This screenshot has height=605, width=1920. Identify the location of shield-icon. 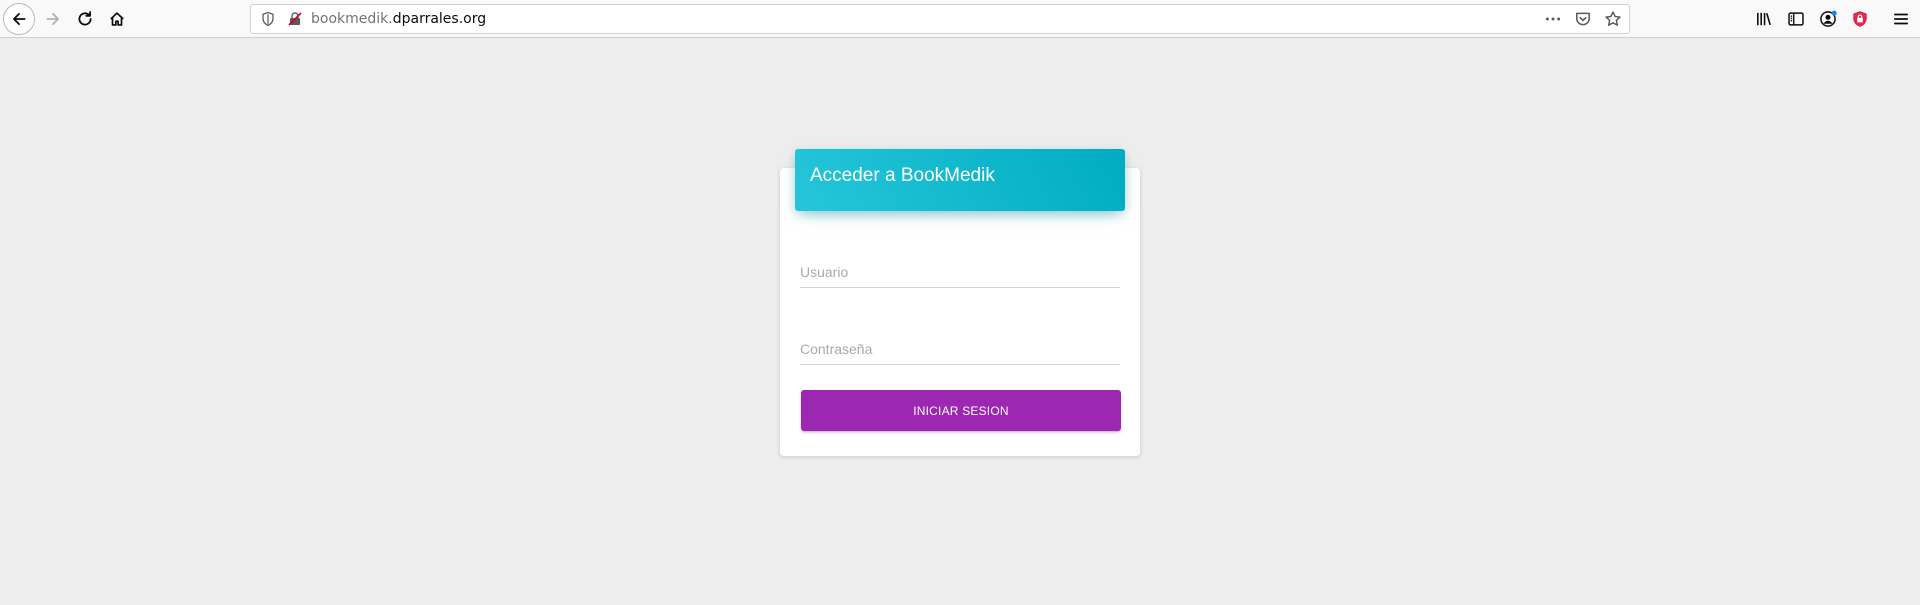
(268, 19).